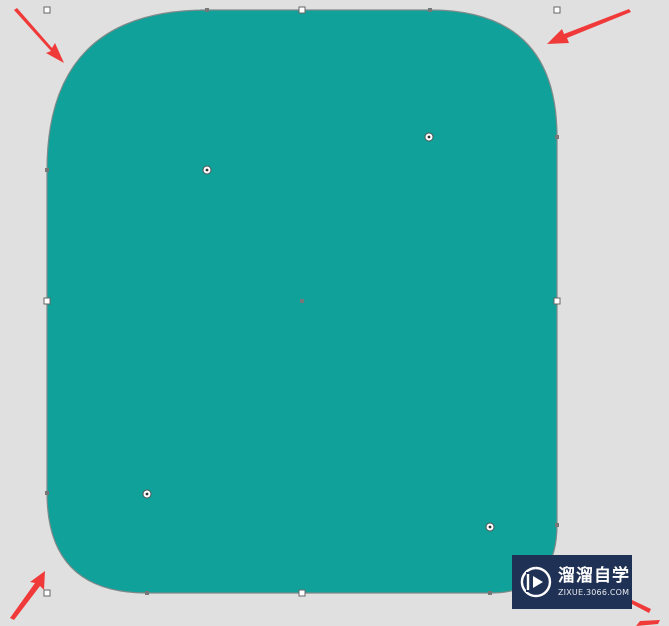 This screenshot has height=626, width=669. I want to click on watermark-title: 溜溜自学, so click(594, 575).